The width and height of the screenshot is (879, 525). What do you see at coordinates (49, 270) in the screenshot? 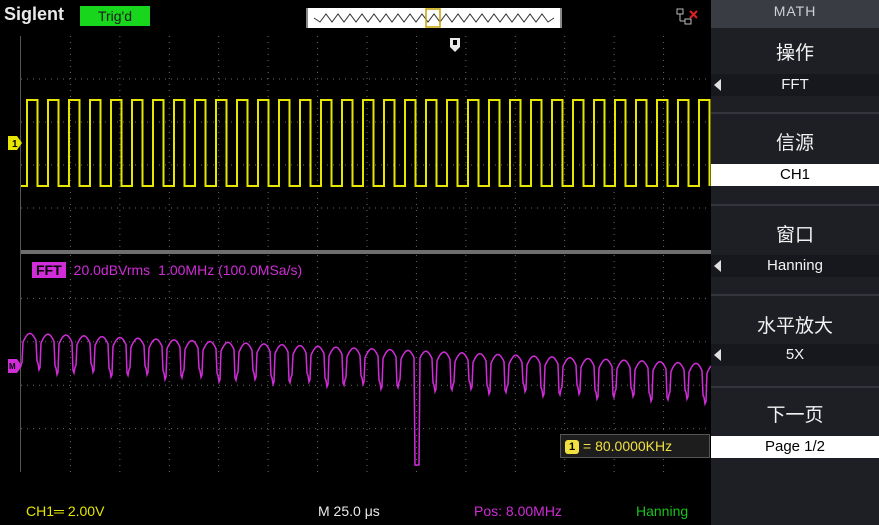
I see `fft-tag: FFT` at bounding box center [49, 270].